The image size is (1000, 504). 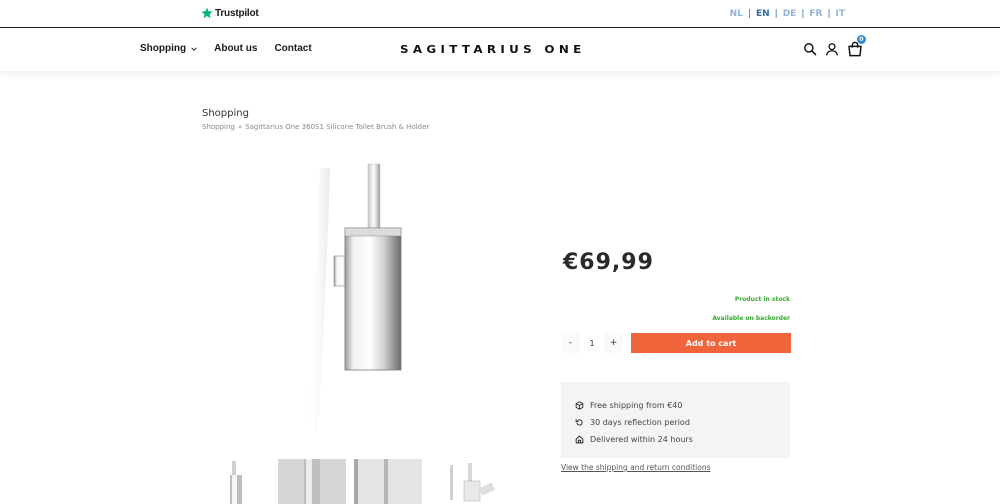 What do you see at coordinates (500, 13) in the screenshot?
I see `top-bar: Trustpilot NL | EN | DE | FR | IT` at bounding box center [500, 13].